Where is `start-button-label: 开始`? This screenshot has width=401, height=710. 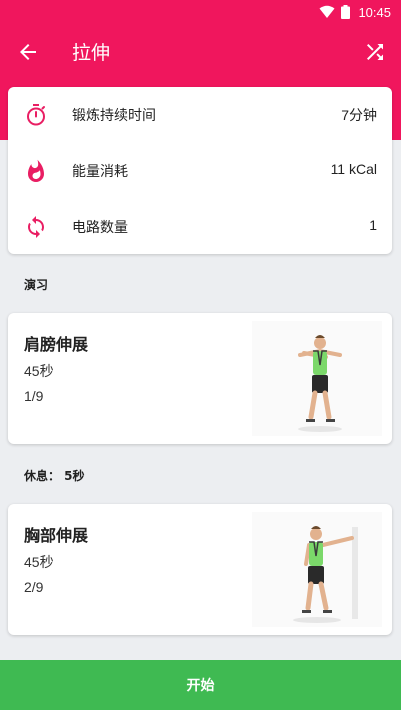 start-button-label: 开始 is located at coordinates (200, 686).